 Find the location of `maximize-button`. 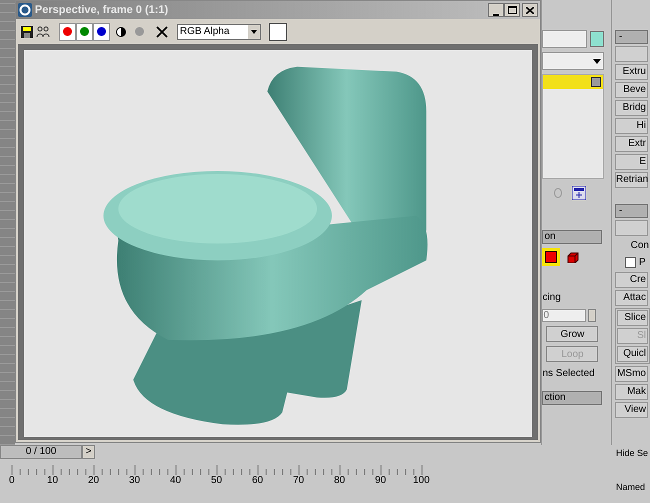

maximize-button is located at coordinates (512, 10).